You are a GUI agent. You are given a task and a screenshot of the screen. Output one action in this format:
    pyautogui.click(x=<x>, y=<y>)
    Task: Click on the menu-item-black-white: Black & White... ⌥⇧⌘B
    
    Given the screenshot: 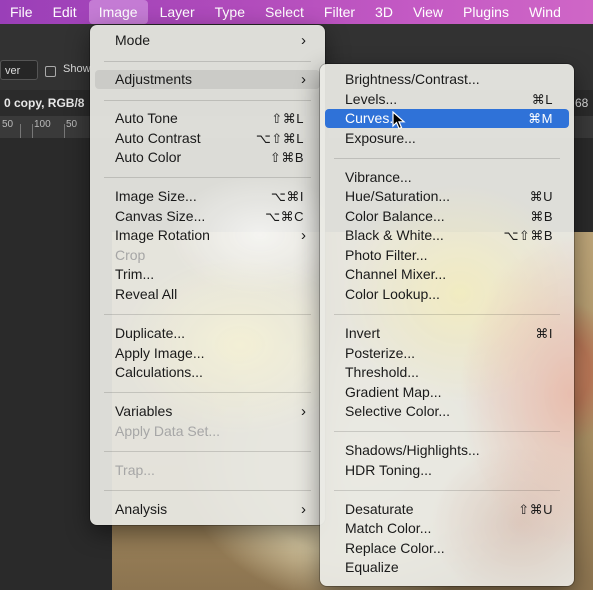 What is the action you would take?
    pyautogui.click(x=447, y=235)
    